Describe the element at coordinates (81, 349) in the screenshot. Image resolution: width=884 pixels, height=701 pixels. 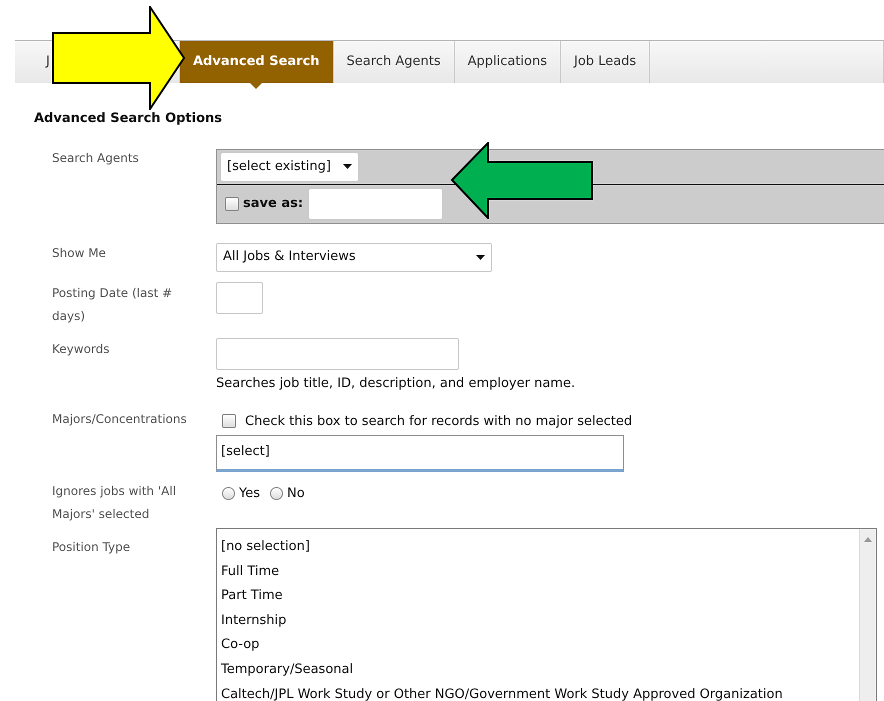
I see `field-label: Keywords` at that location.